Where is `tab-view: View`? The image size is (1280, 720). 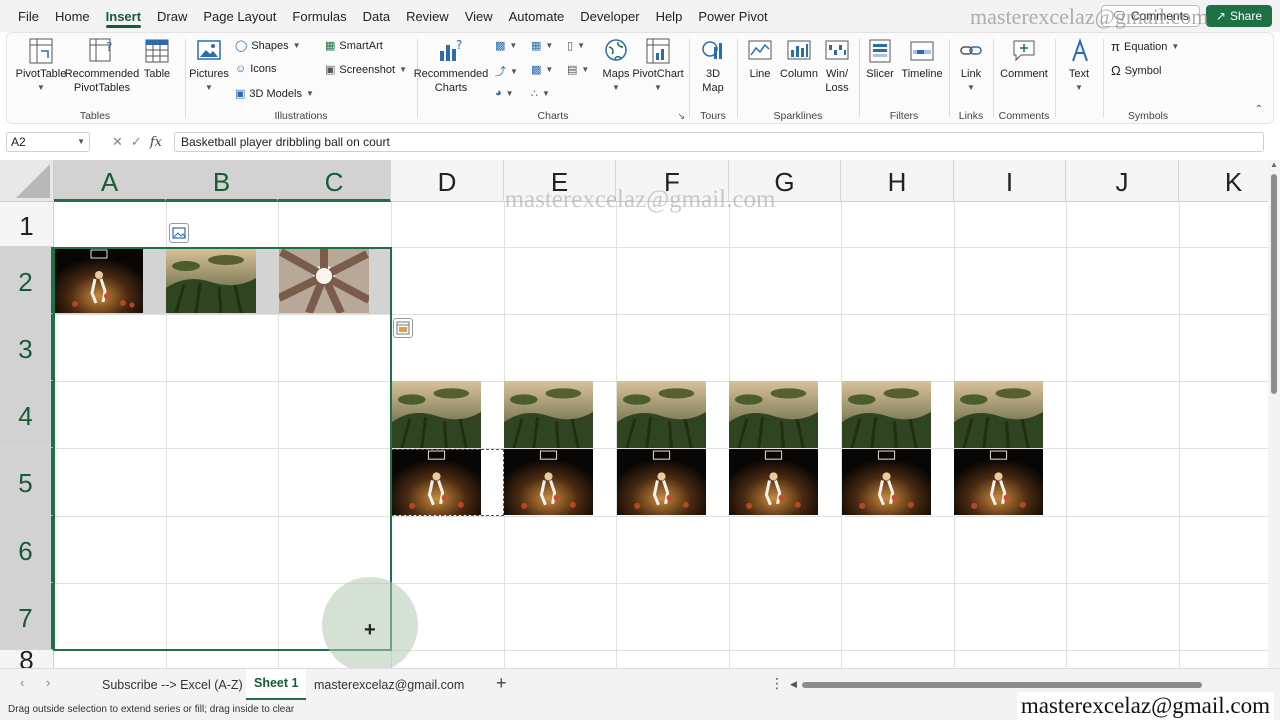 tab-view: View is located at coordinates (479, 16).